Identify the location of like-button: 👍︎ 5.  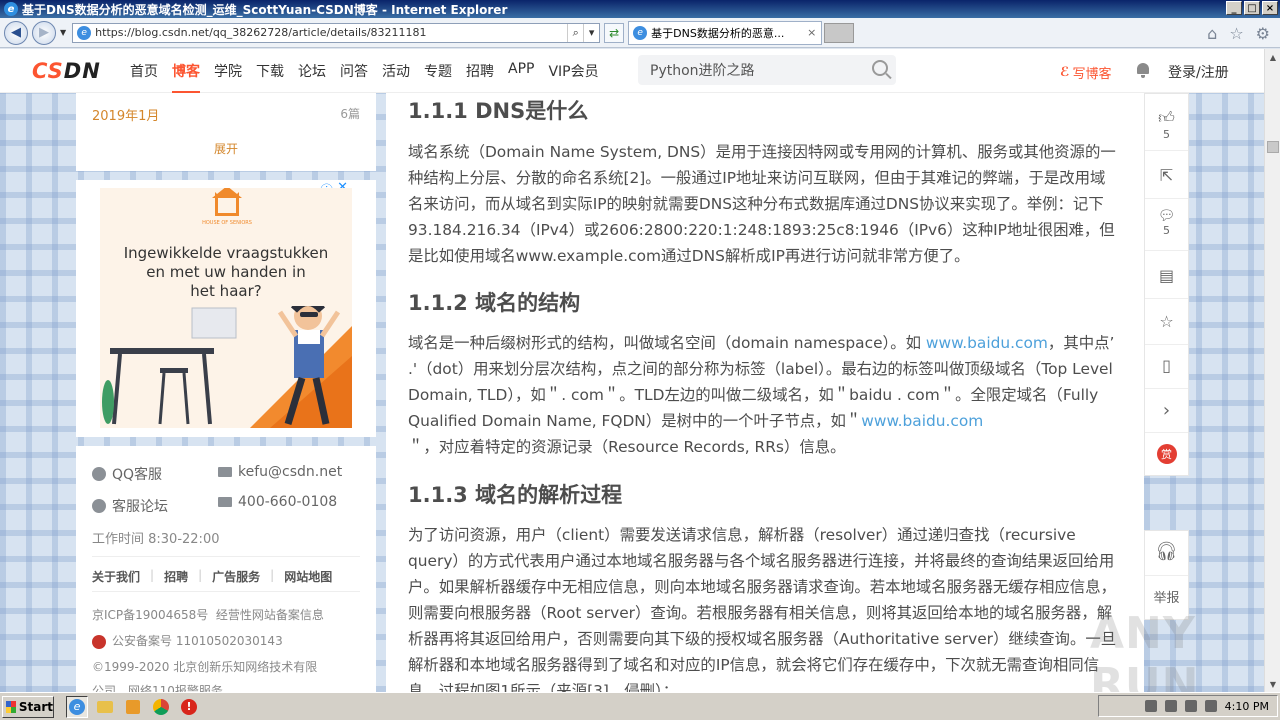
(1166, 124).